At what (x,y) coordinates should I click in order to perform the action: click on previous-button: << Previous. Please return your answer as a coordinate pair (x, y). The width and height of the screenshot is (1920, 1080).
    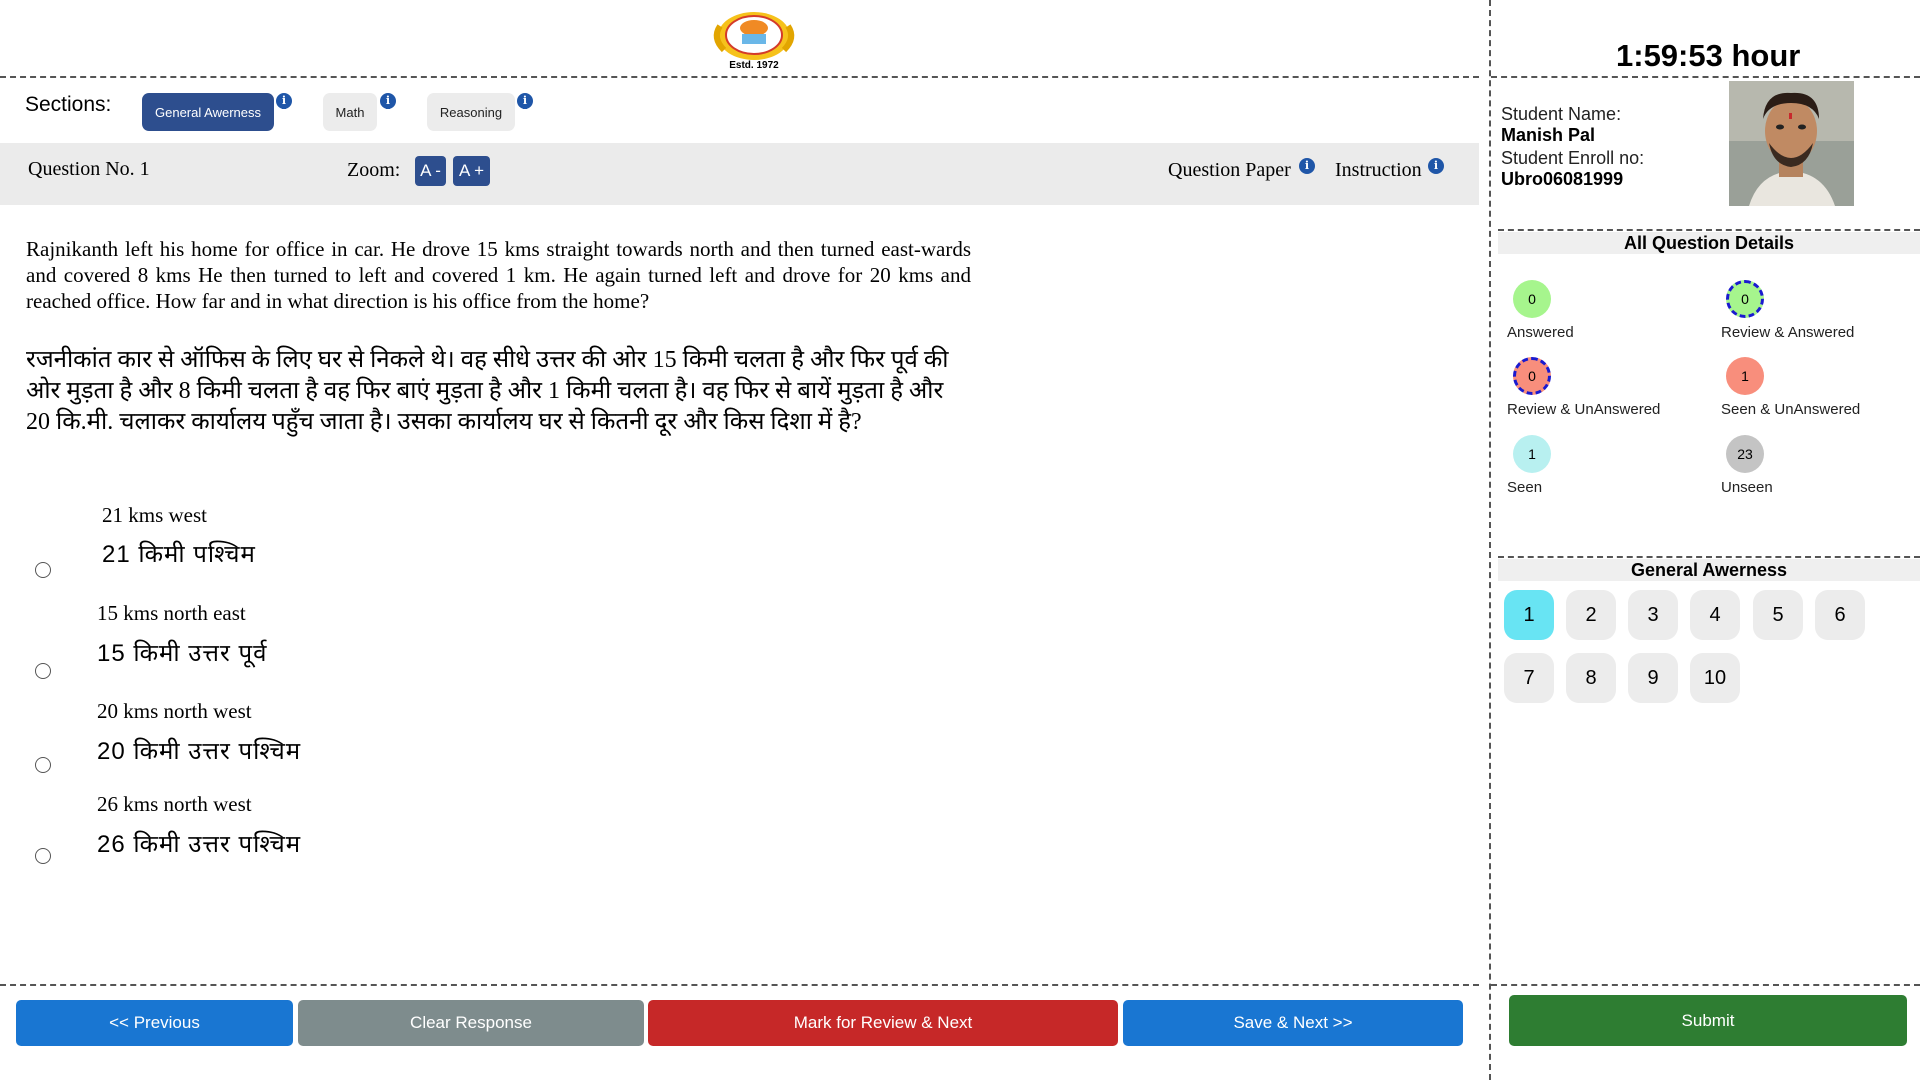
    Looking at the image, I should click on (154, 1023).